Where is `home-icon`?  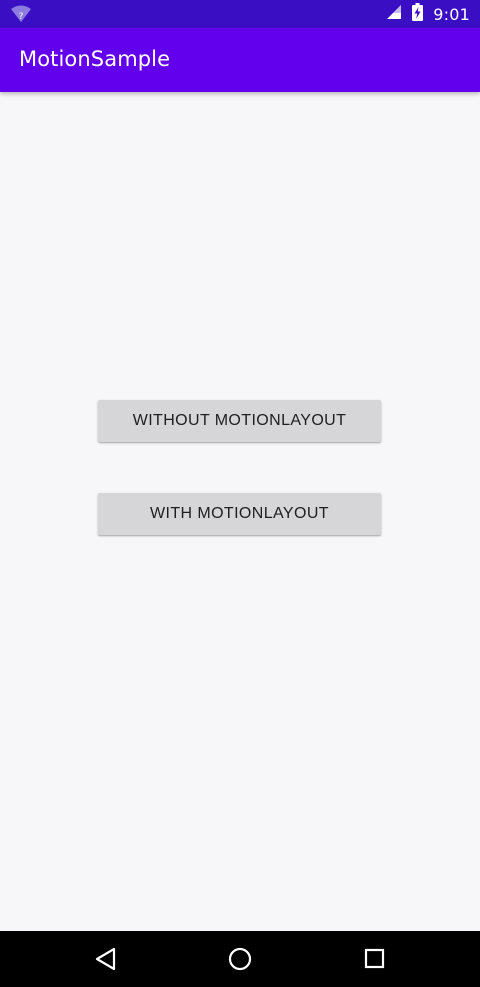
home-icon is located at coordinates (240, 959).